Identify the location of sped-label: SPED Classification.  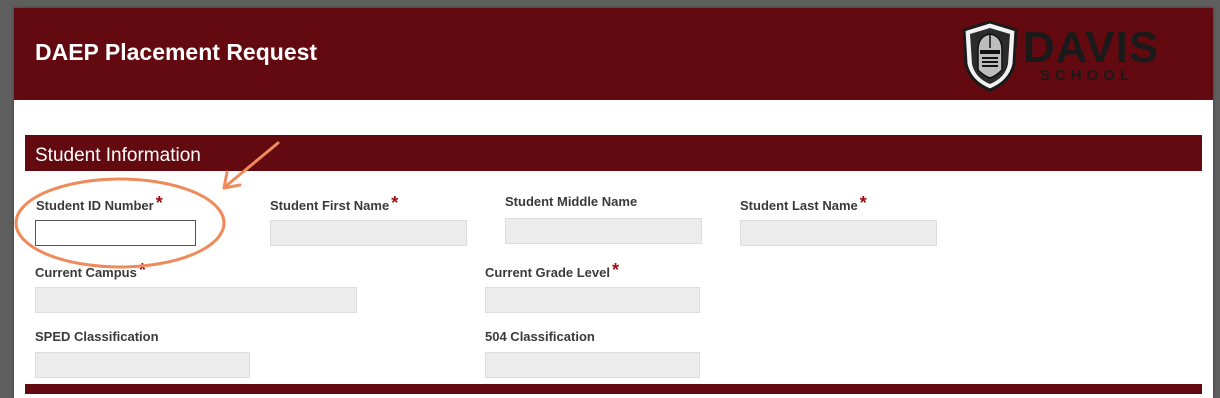
(97, 336).